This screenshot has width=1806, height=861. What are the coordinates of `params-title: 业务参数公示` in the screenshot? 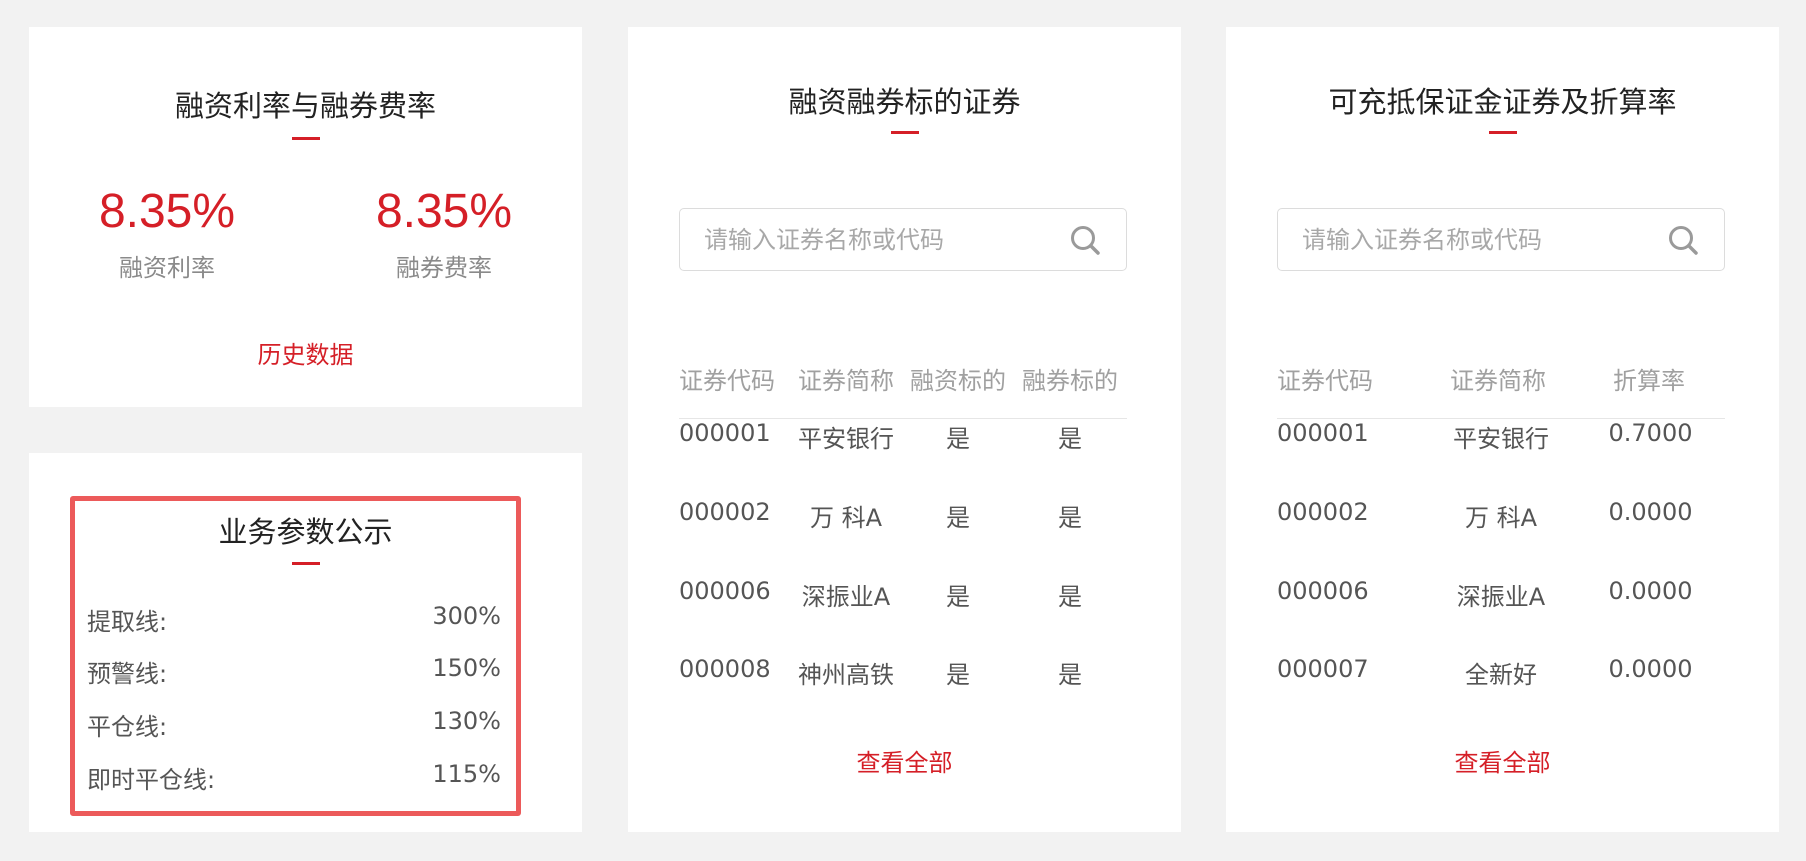 It's located at (305, 532).